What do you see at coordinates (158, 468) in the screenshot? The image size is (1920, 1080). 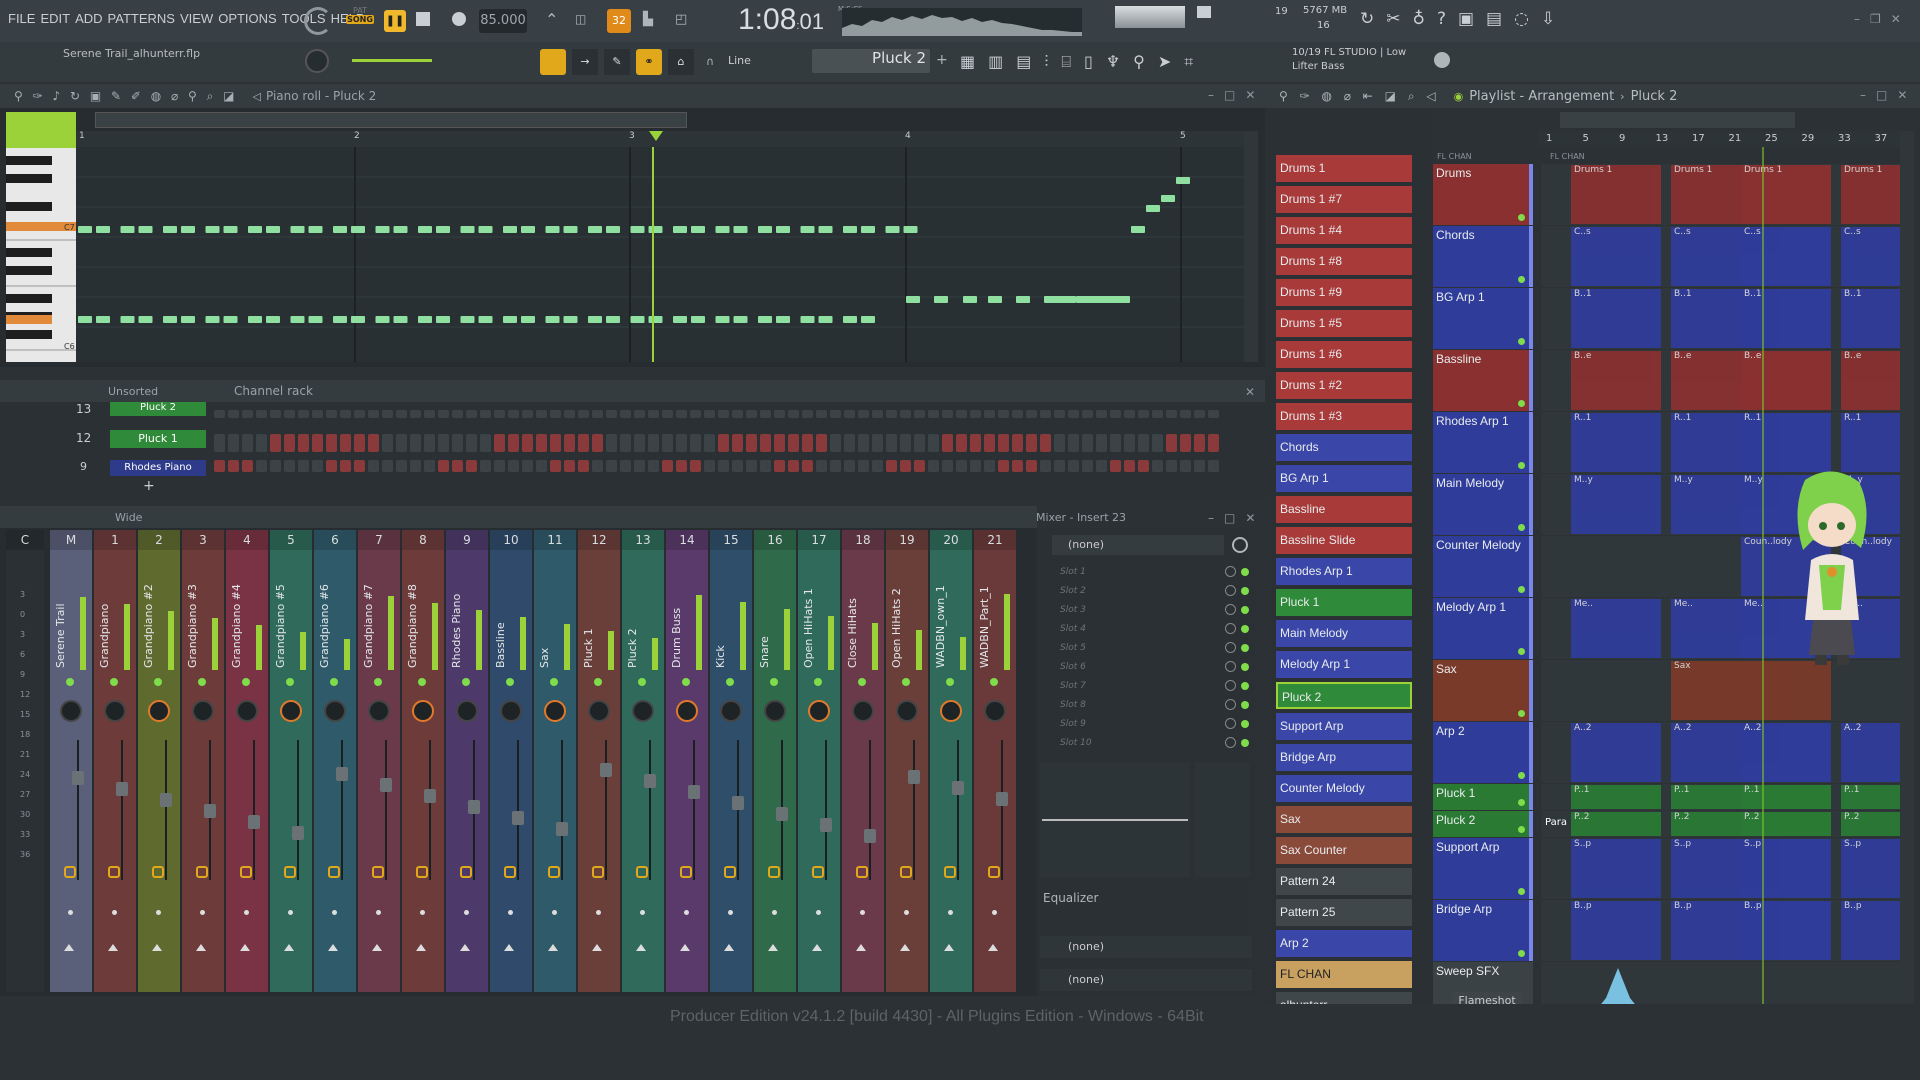 I see `channel-button: Rhodes Piano` at bounding box center [158, 468].